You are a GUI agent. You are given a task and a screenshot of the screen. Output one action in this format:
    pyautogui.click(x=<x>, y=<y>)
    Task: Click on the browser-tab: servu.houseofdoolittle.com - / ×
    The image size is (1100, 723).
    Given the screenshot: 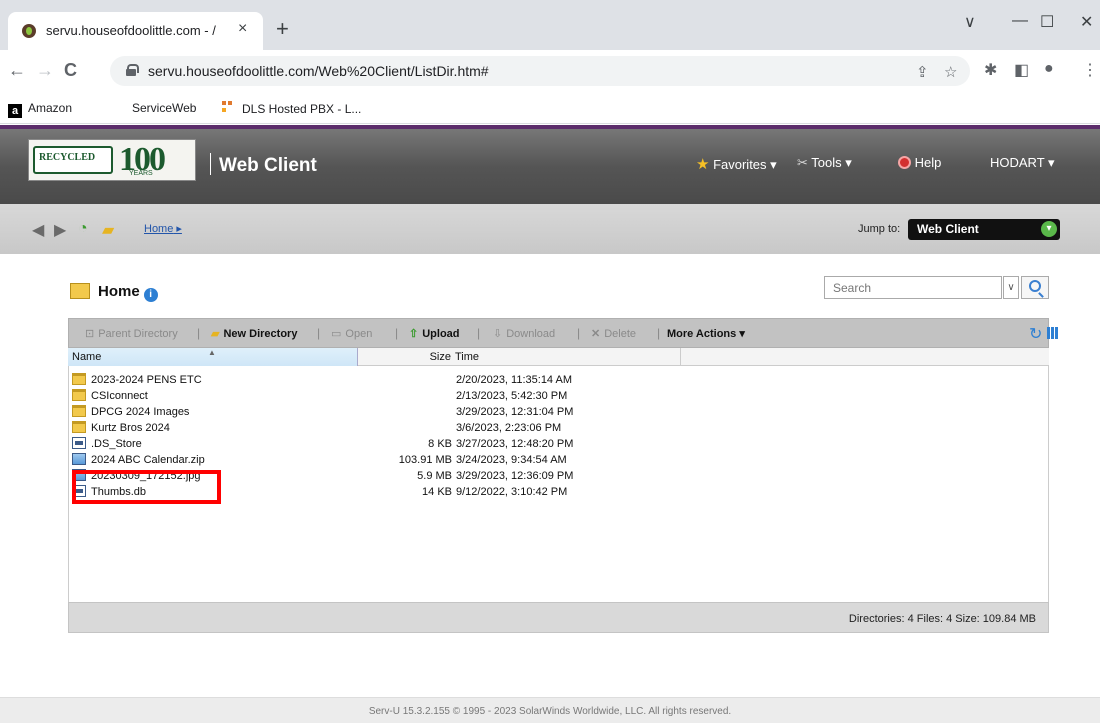 What is the action you would take?
    pyautogui.click(x=135, y=31)
    